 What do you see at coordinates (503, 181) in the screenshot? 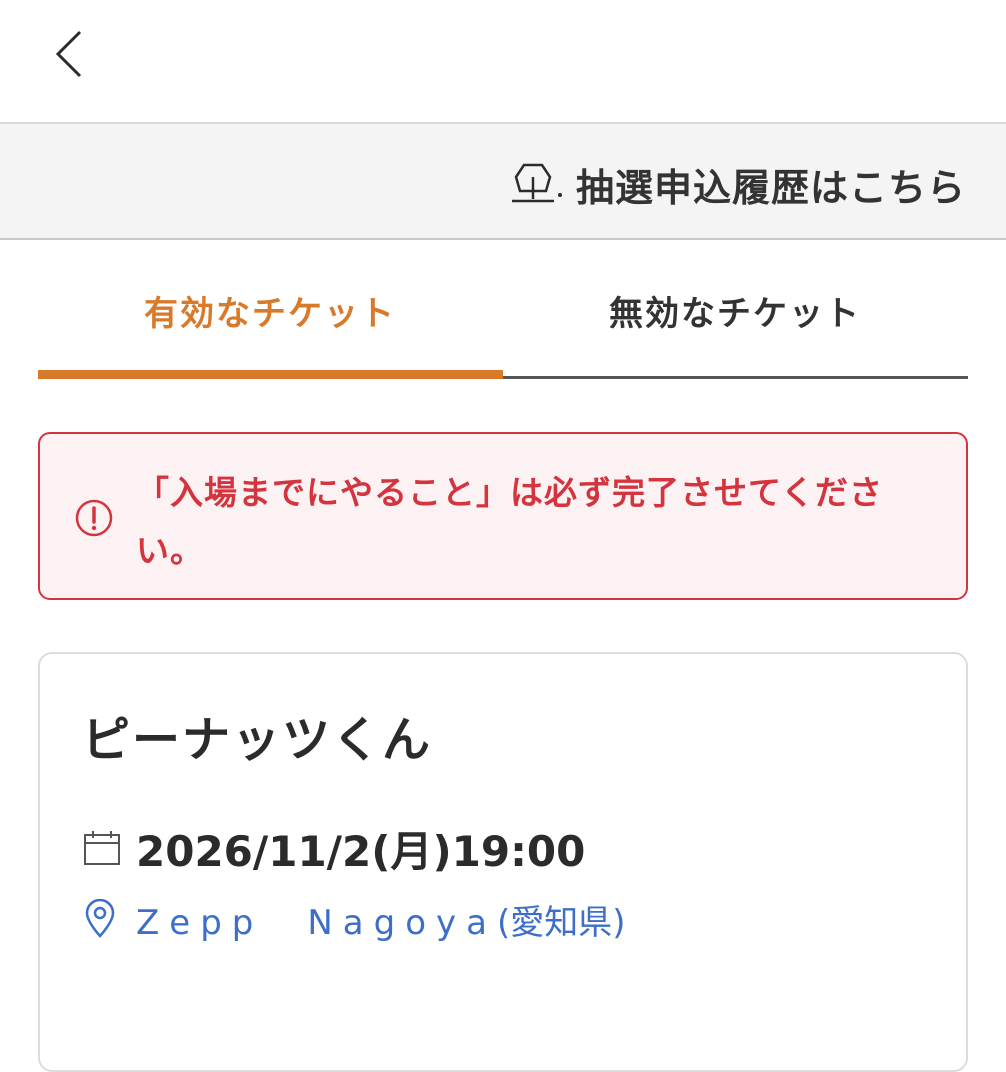
I see `history-bar: 抽選申込履歴はこちら` at bounding box center [503, 181].